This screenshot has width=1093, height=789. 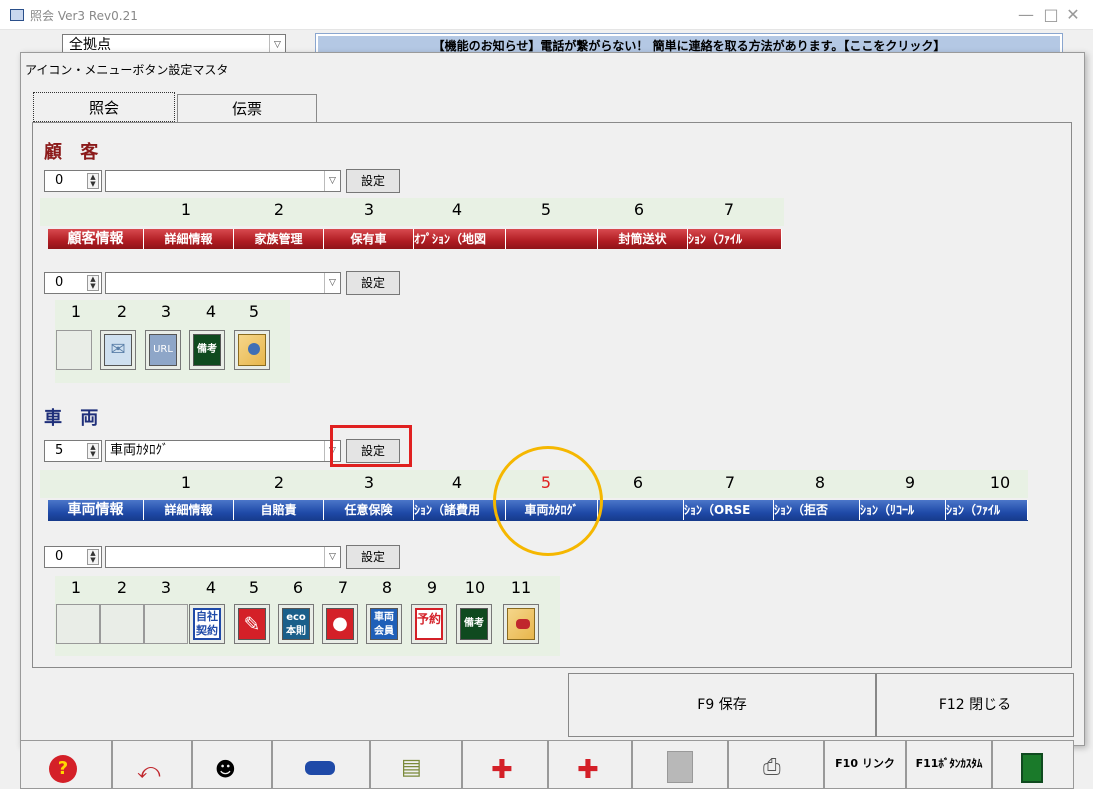 I want to click on customer-numbers: 1 2 3 4 5 6 7, so click(x=412, y=210).